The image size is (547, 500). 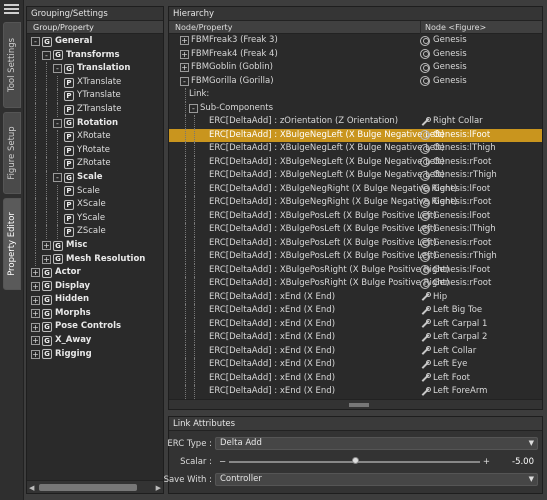 What do you see at coordinates (95, 69) in the screenshot?
I see `tree-group-item: - G Translation` at bounding box center [95, 69].